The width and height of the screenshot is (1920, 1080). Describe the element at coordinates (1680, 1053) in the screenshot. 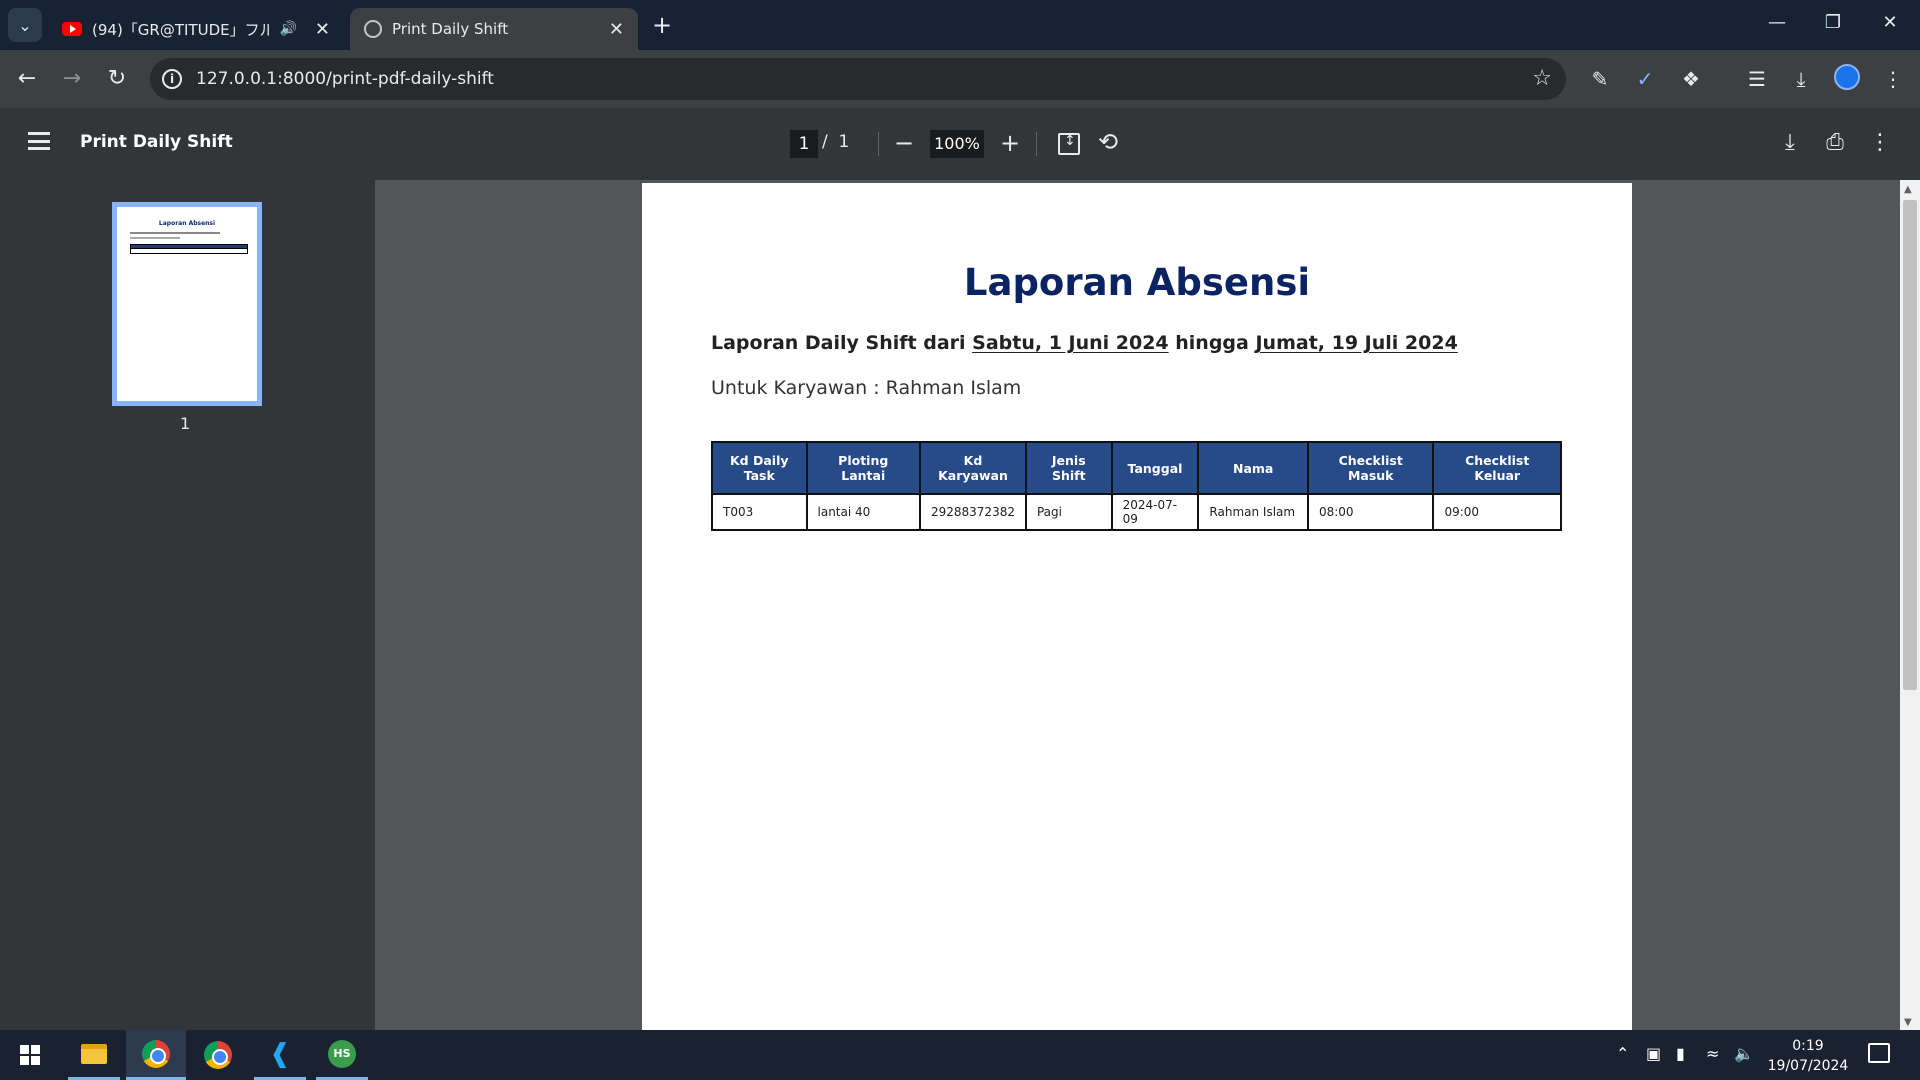

I see `battery-icon: ▮` at that location.